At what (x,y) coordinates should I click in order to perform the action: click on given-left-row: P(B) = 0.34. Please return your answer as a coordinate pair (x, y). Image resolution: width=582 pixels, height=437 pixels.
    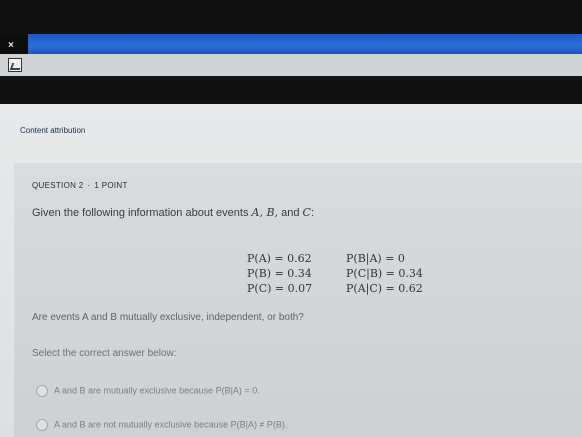
    Looking at the image, I should click on (279, 273).